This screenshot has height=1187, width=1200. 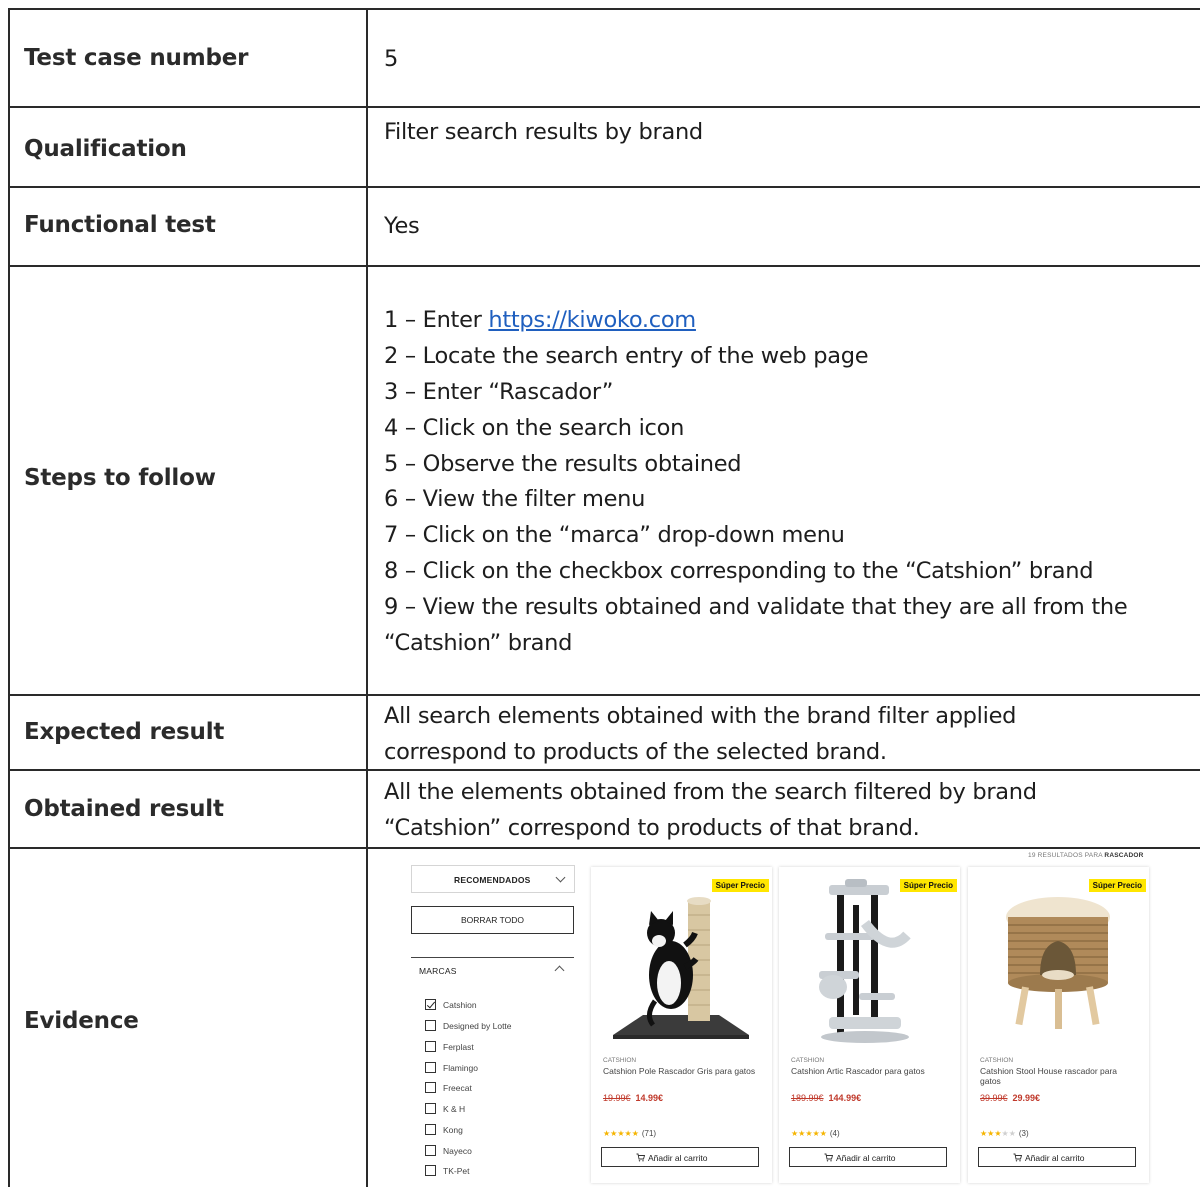 I want to click on product-prices: 19.99€ 14.99€, so click(x=633, y=1098).